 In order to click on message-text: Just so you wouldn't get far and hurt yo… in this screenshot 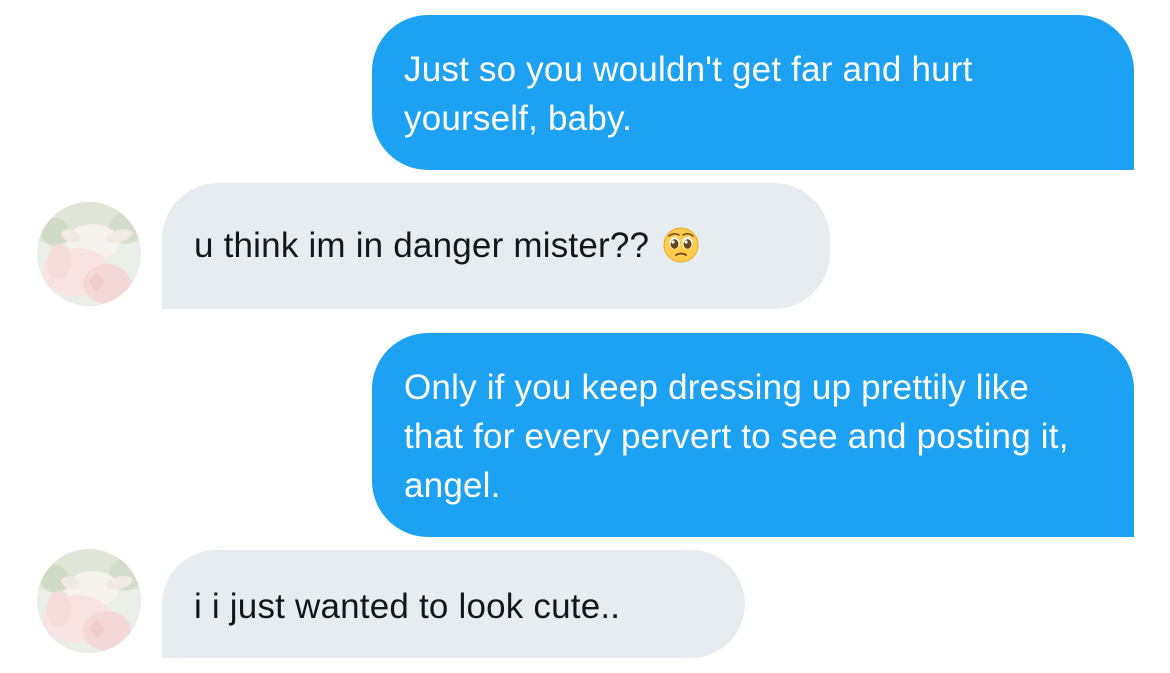, I will do `click(688, 94)`.